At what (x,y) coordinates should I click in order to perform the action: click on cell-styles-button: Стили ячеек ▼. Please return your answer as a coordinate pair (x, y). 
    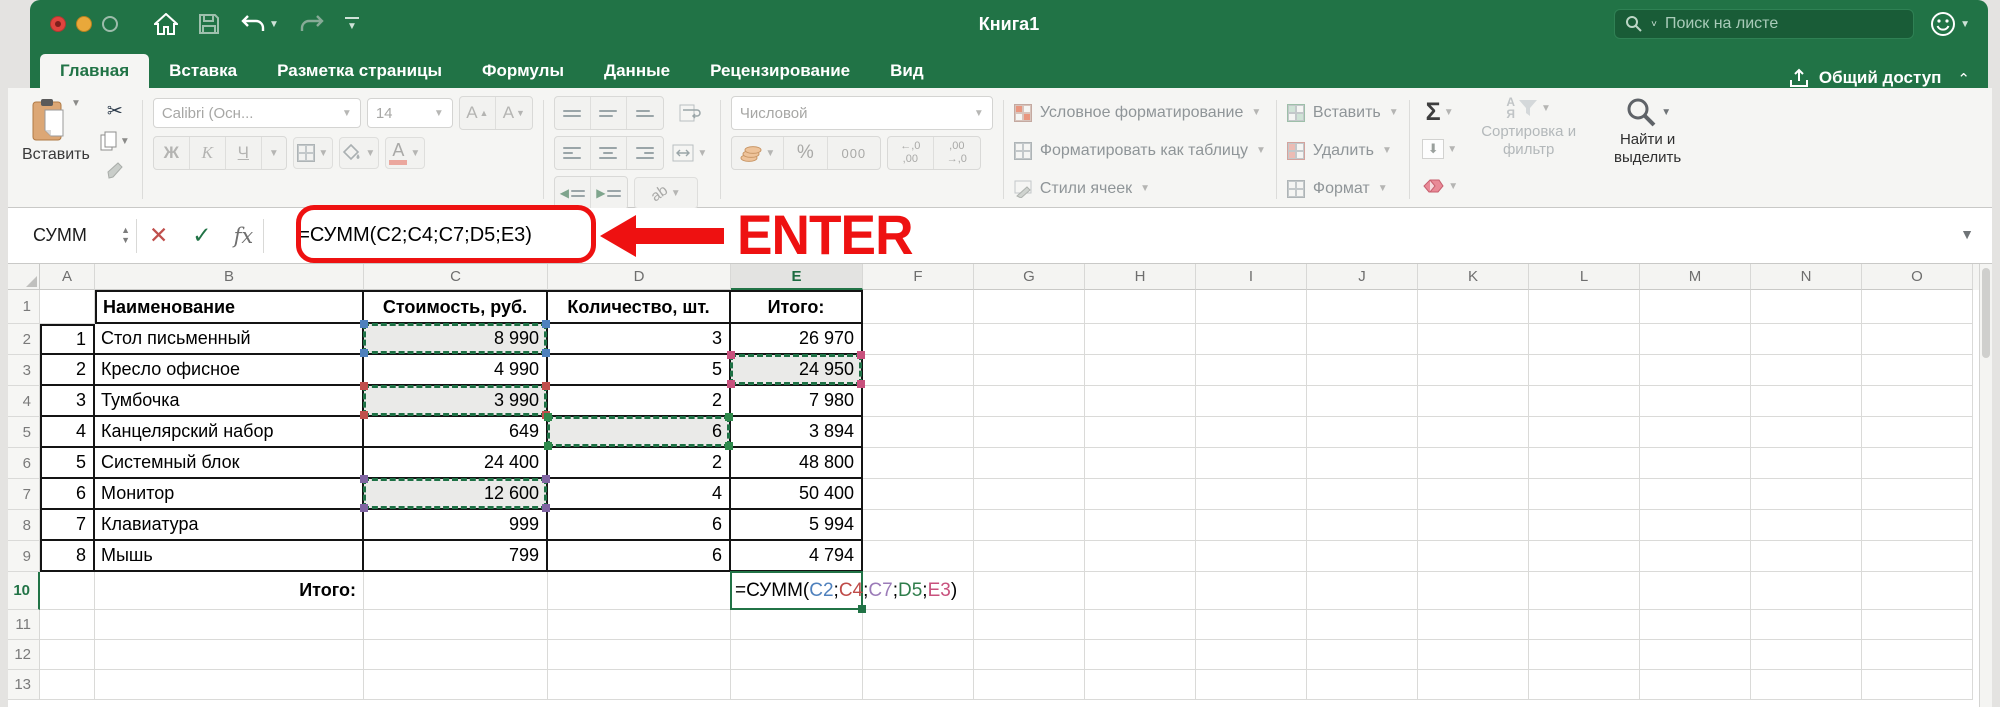
    Looking at the image, I should click on (1140, 188).